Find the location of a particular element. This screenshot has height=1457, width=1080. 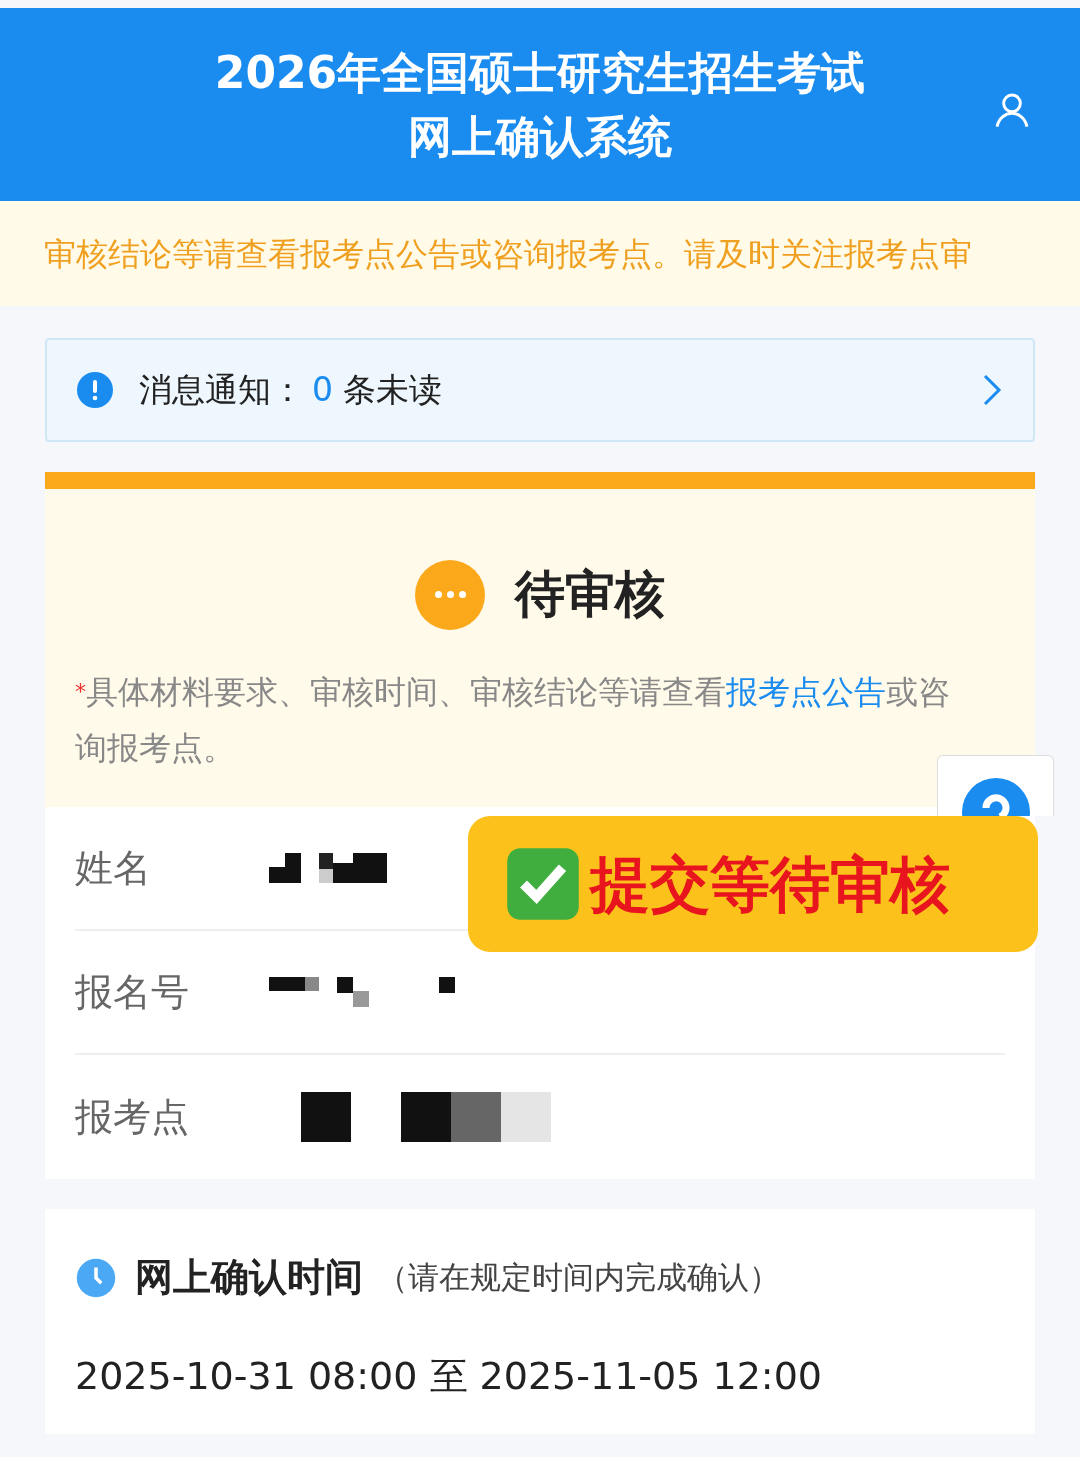

status-title: 待审核 is located at coordinates (590, 594).